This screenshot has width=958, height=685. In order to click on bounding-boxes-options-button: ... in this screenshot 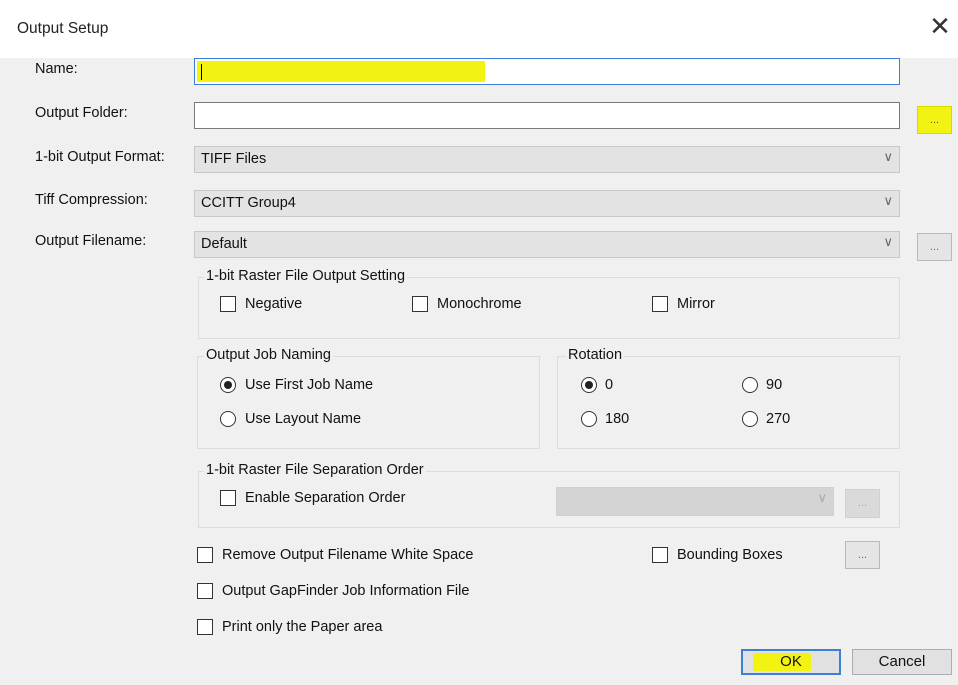, I will do `click(862, 555)`.